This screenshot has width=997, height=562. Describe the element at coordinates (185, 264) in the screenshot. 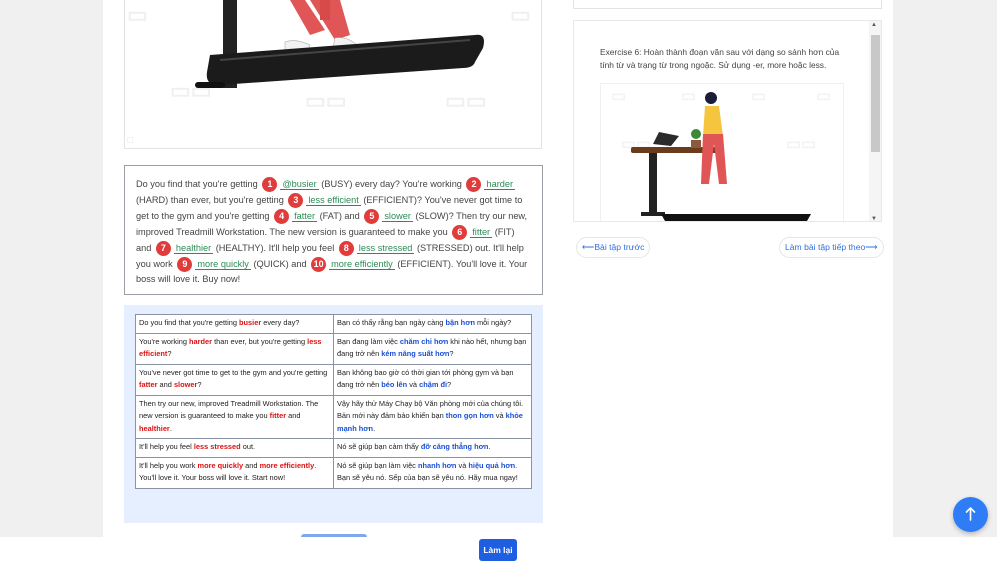

I see `answer-number-badge: 9` at that location.